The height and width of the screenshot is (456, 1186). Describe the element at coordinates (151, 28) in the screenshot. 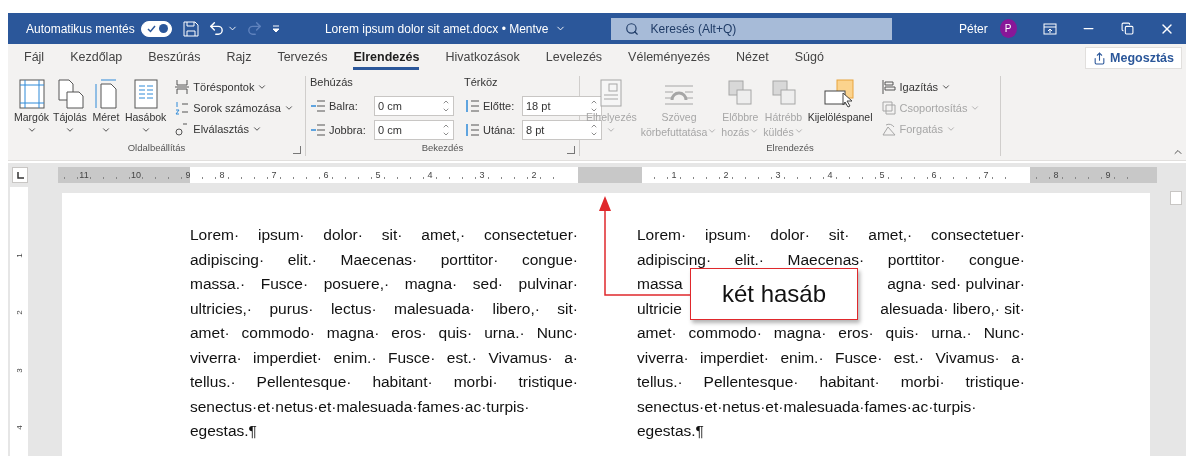

I see `check-icon` at that location.